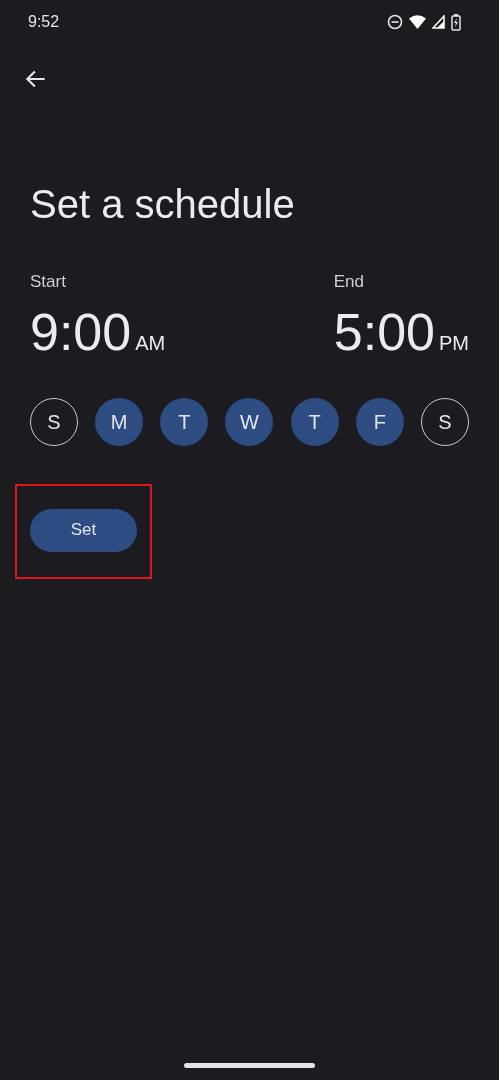 The image size is (499, 1080). Describe the element at coordinates (163, 204) in the screenshot. I see `page-title: Set a schedule` at that location.